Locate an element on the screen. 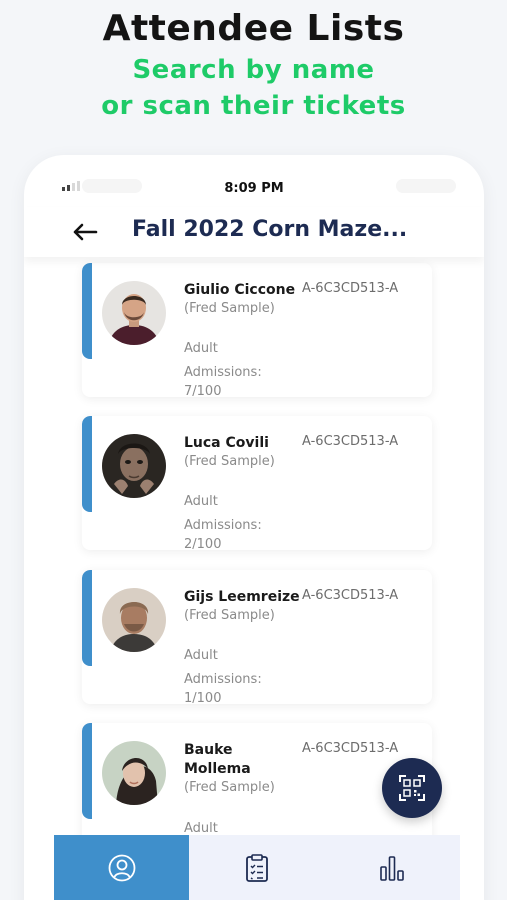  tab-checklist is located at coordinates (257, 867).